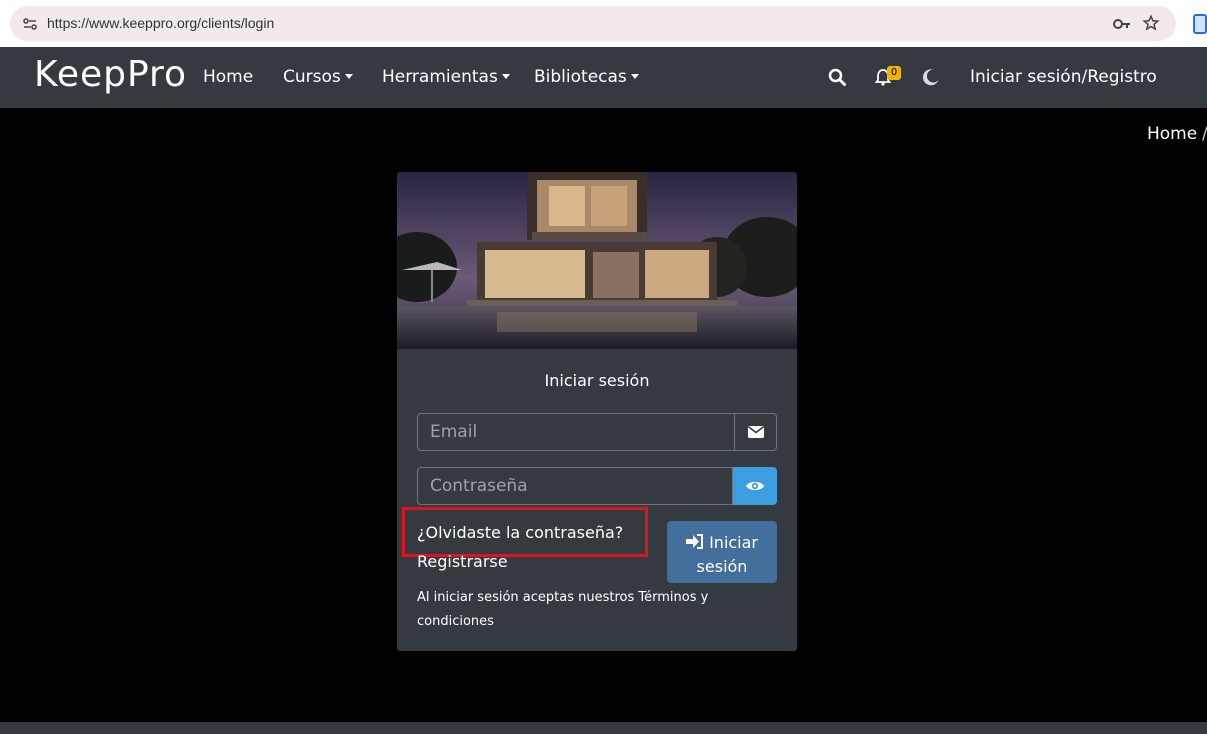 This screenshot has width=1207, height=734. I want to click on password-input-group, so click(597, 486).